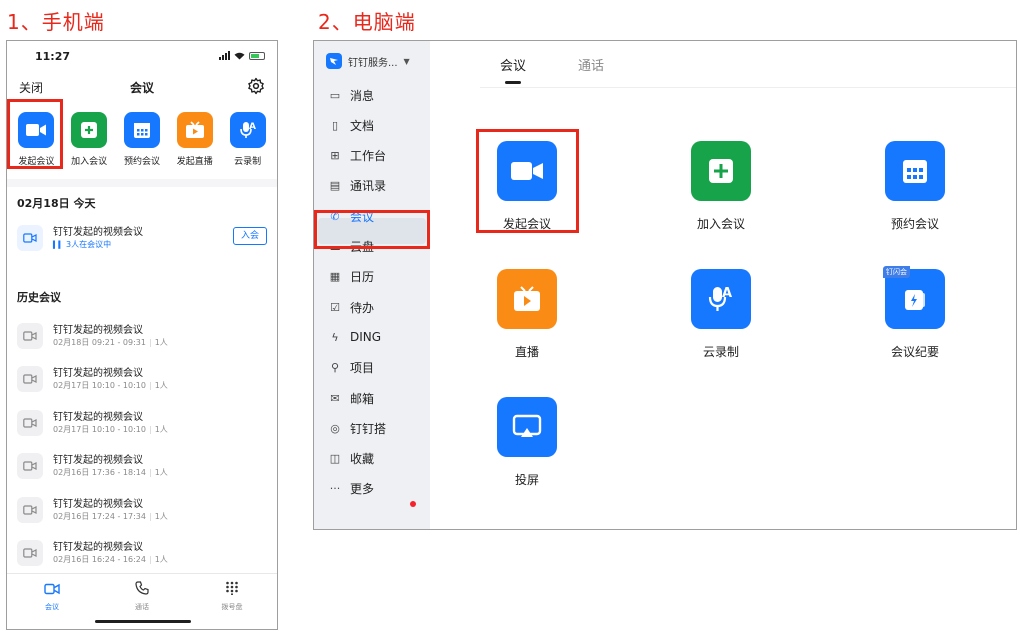 Image resolution: width=1020 pixels, height=631 pixels. What do you see at coordinates (357, 156) in the screenshot?
I see `sidebar-item-workbench: ⊞ 工作台` at bounding box center [357, 156].